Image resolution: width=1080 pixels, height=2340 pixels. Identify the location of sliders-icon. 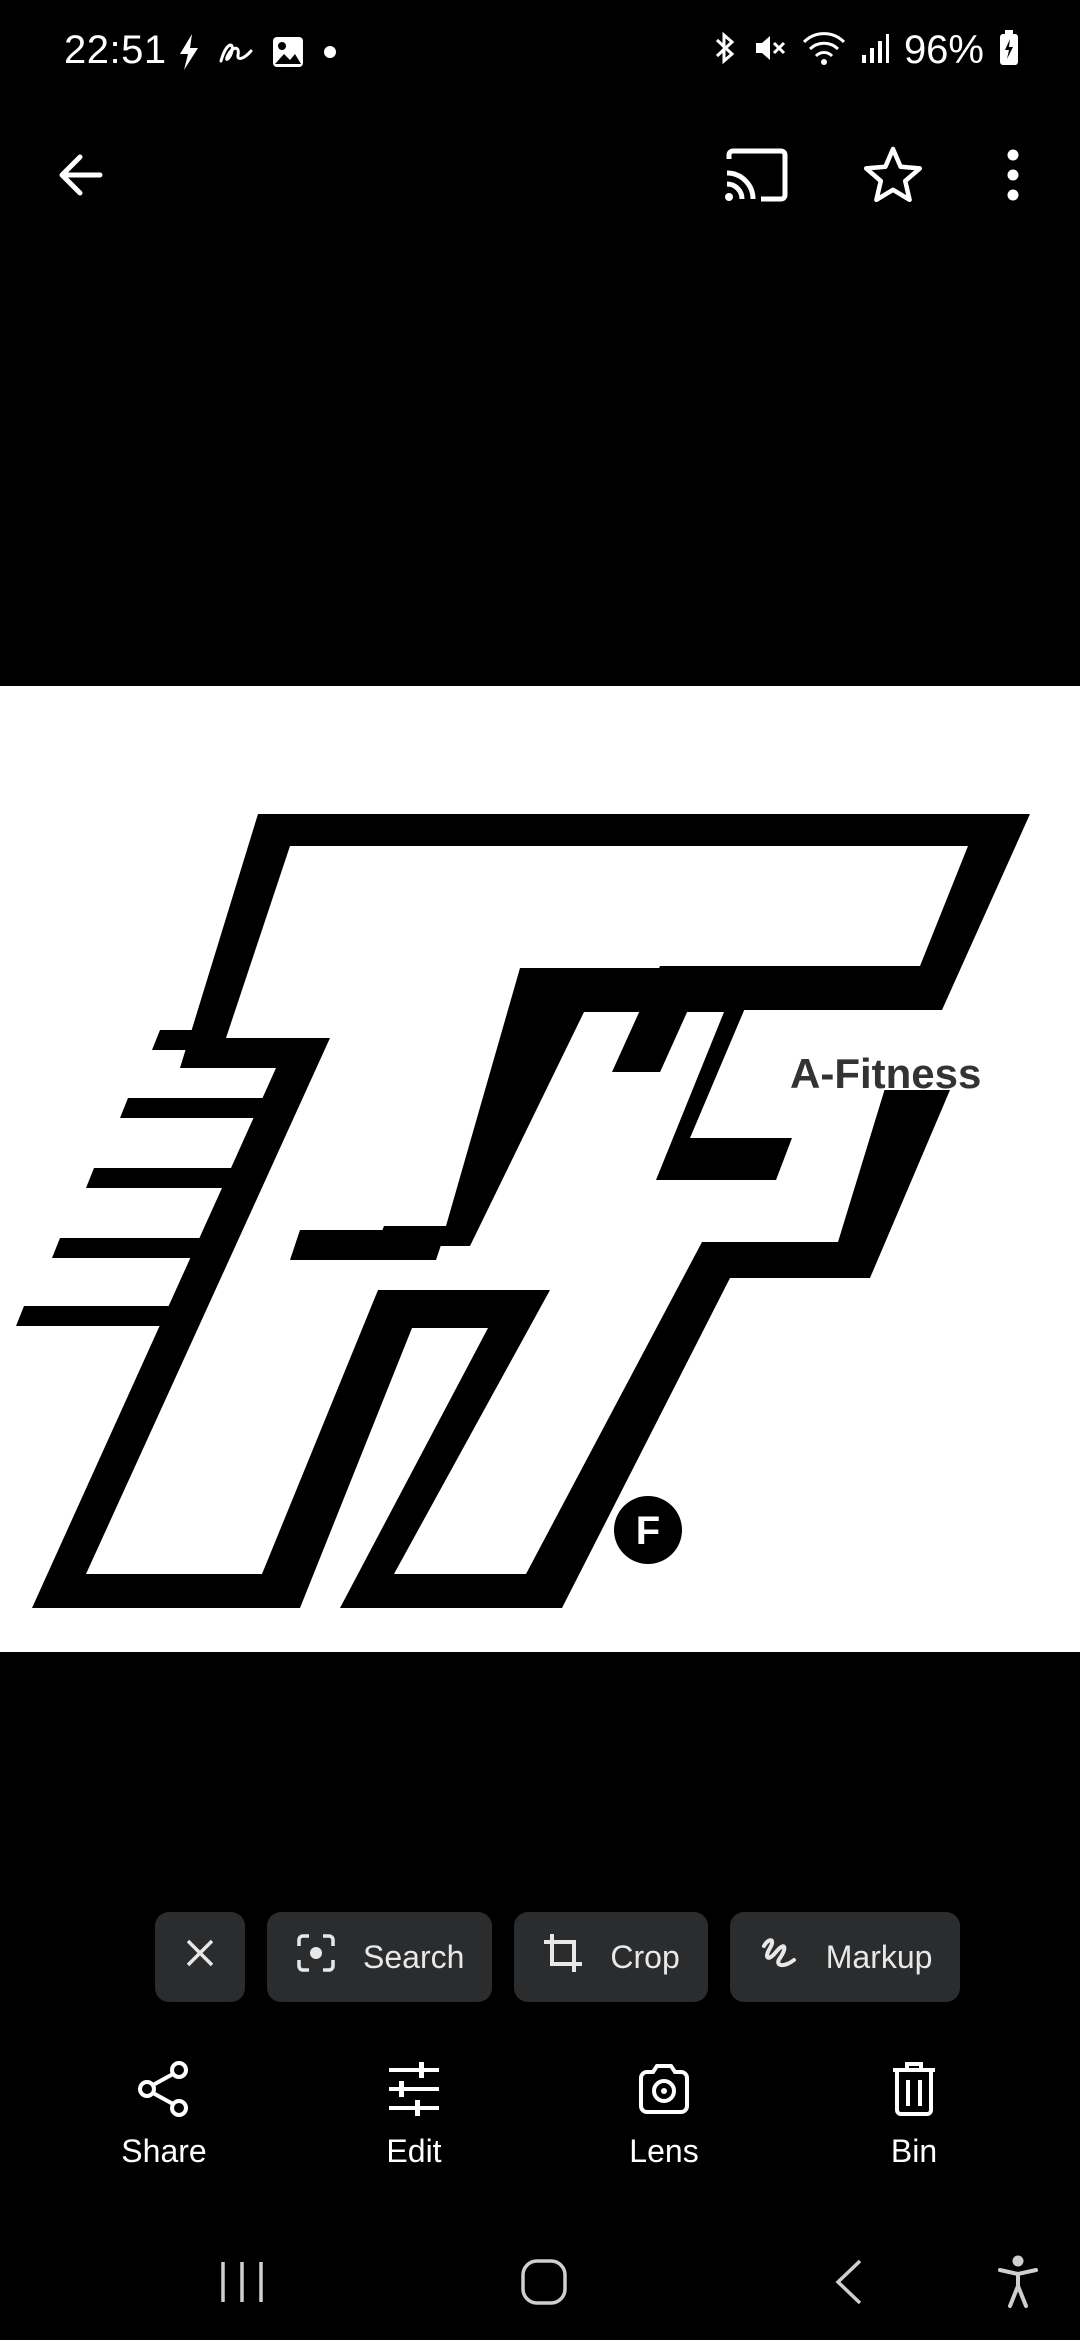
(414, 2091).